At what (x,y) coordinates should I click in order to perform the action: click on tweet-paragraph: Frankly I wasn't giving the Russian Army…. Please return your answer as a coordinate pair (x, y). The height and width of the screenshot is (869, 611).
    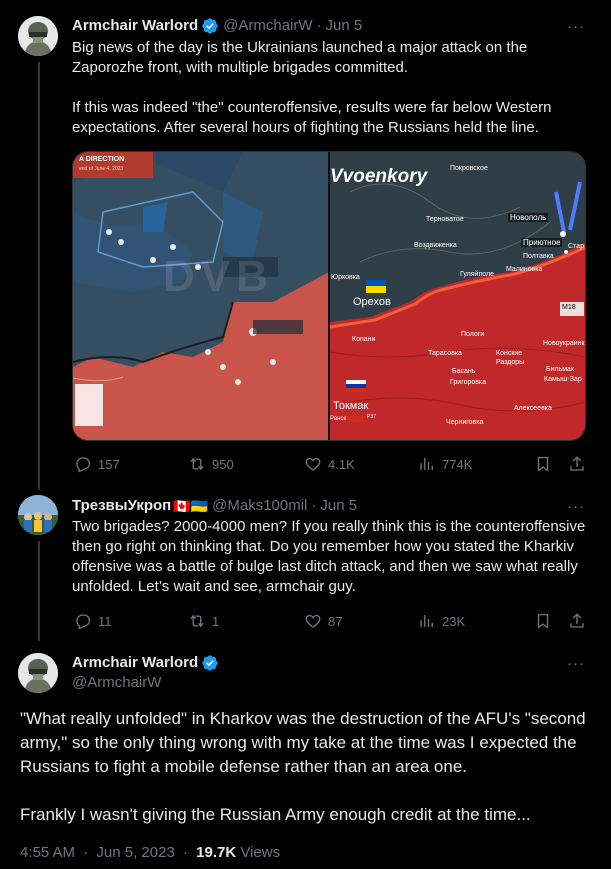
    Looking at the image, I should click on (275, 814).